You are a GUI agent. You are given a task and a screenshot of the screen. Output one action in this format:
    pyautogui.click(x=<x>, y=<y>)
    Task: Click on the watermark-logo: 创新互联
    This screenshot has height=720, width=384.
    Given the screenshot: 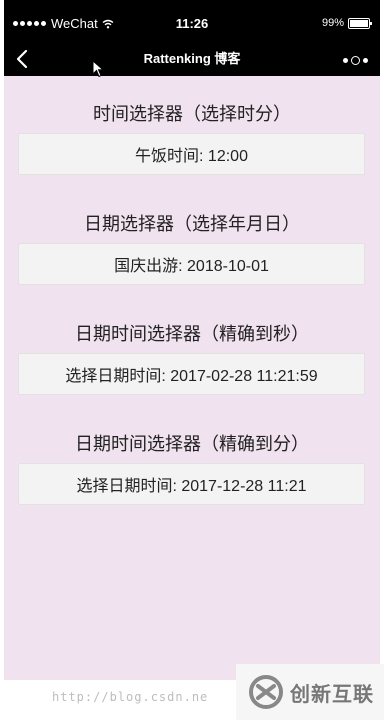 What is the action you would take?
    pyautogui.click(x=310, y=692)
    